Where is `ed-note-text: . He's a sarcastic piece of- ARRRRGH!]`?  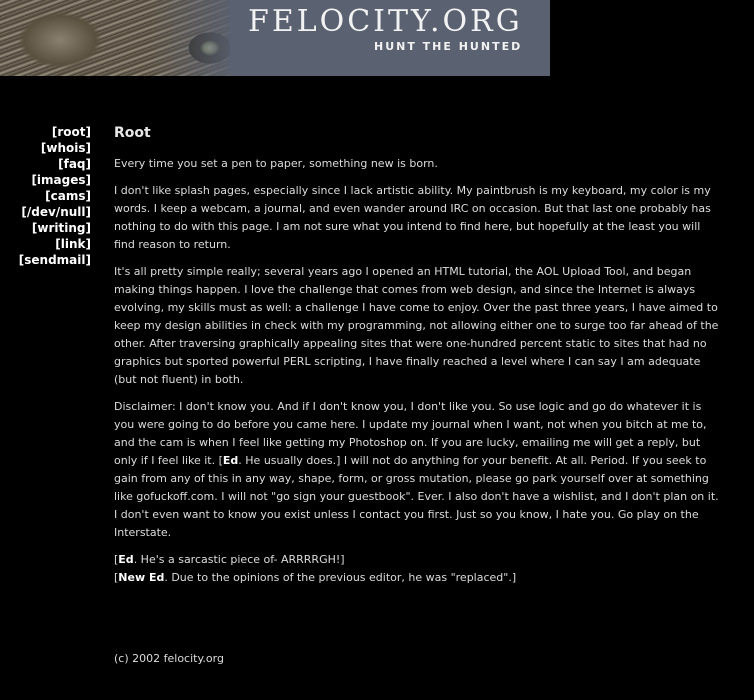
ed-note-text: . He's a sarcastic piece of- ARRRRGH!] is located at coordinates (239, 559).